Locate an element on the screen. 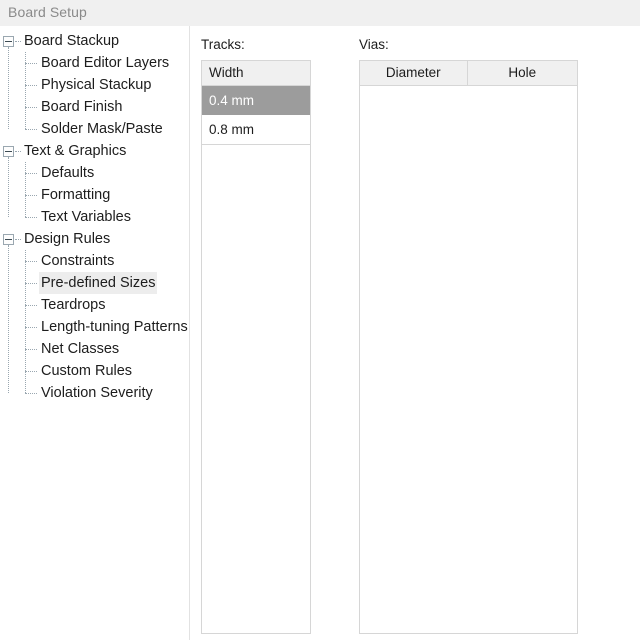 The width and height of the screenshot is (640, 640). sidebar-item-text-graphics: Text & Graphics is located at coordinates (94, 151).